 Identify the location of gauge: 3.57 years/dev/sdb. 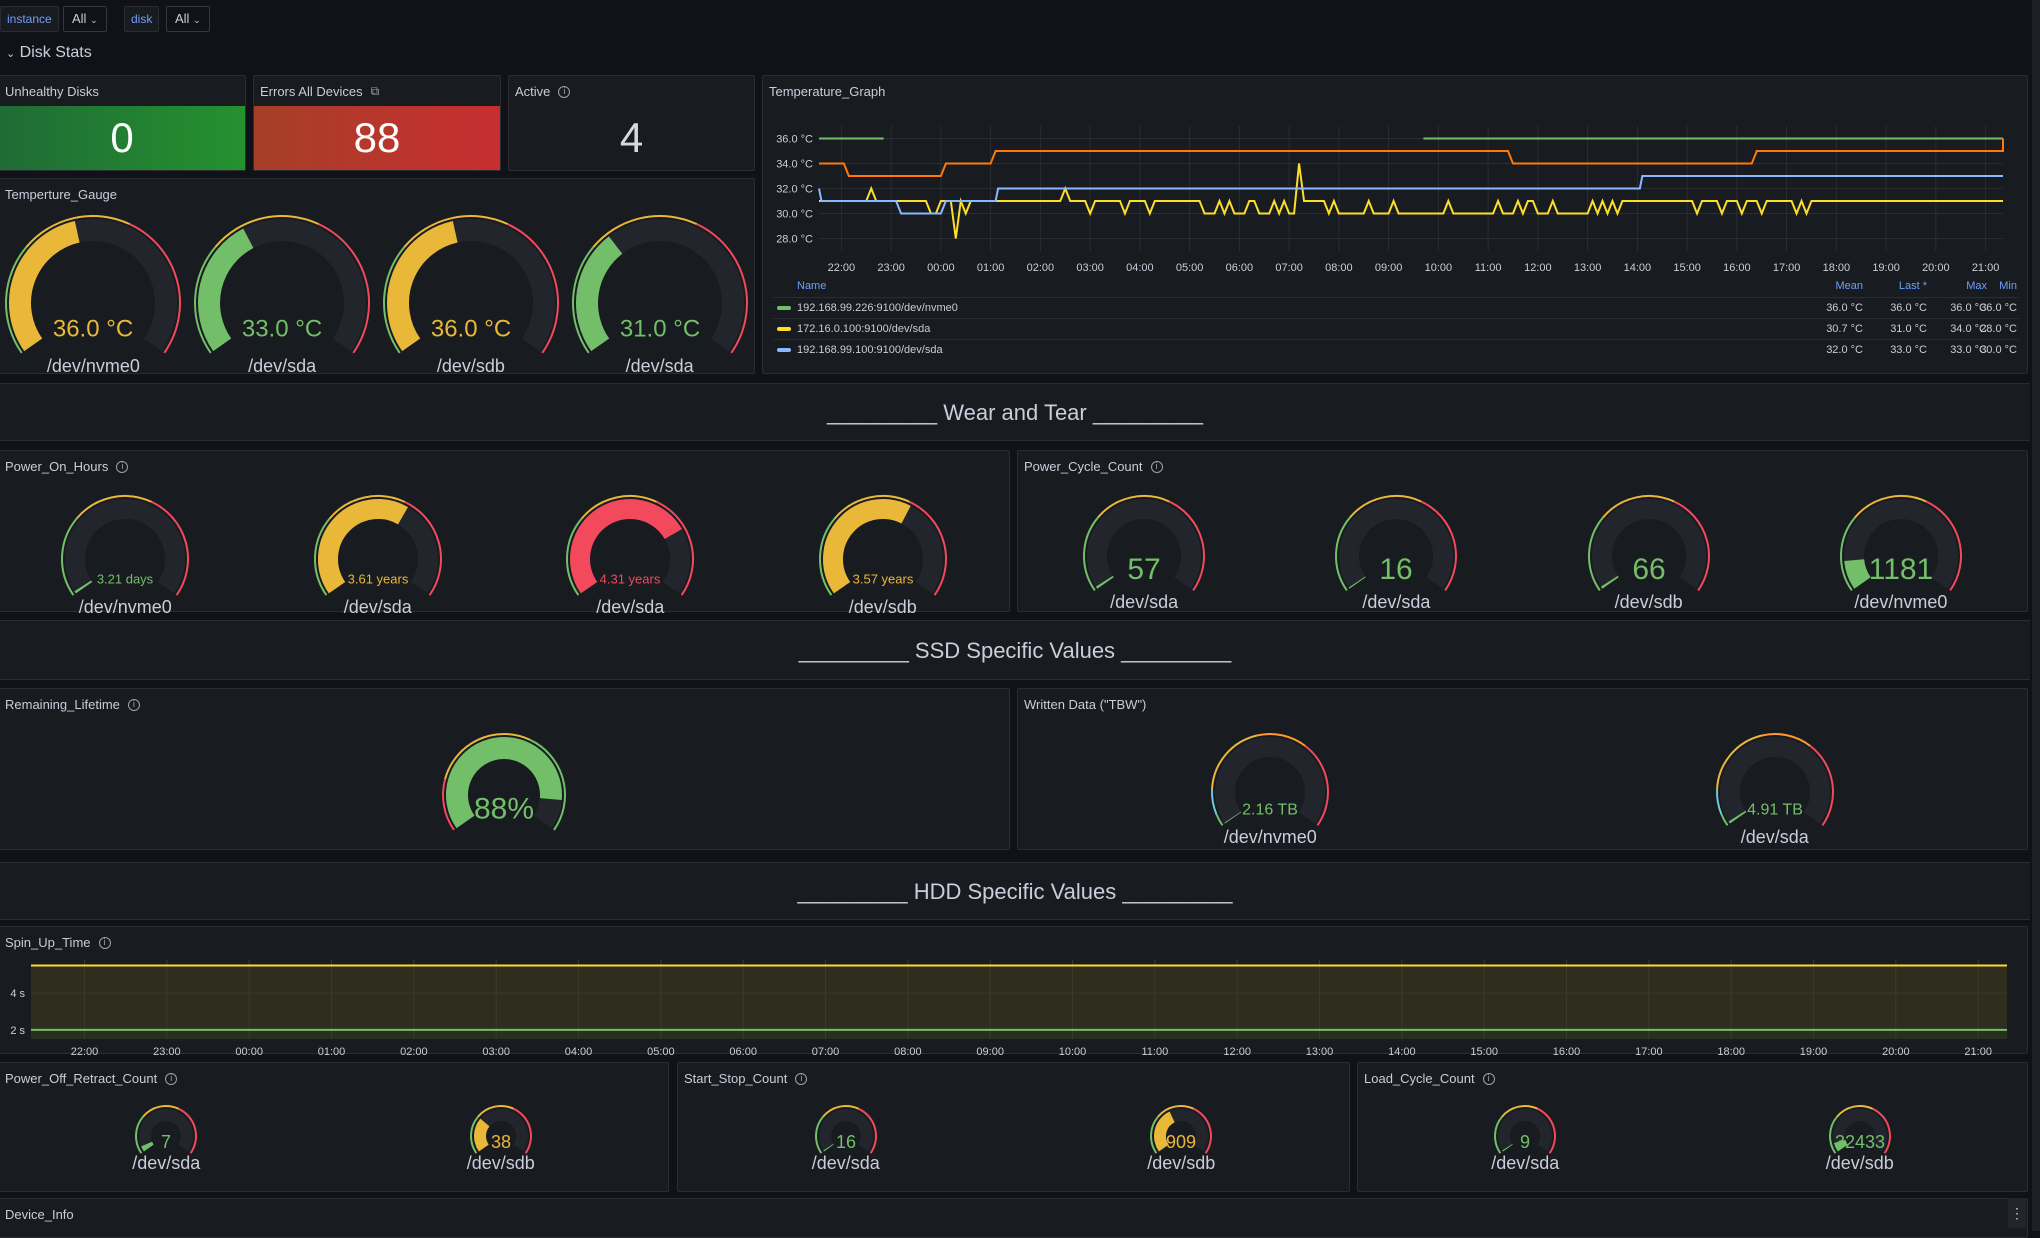
(883, 554).